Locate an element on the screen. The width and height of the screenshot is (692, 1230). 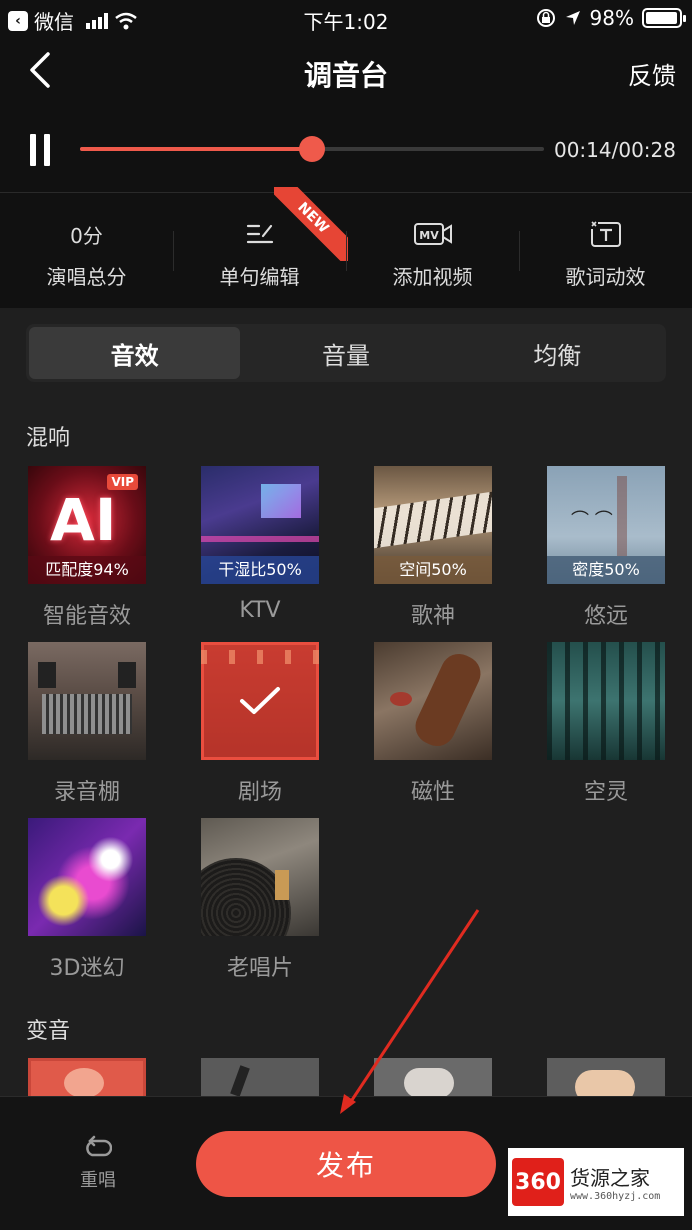
tool-label: 添加视频 is located at coordinates (432, 277).